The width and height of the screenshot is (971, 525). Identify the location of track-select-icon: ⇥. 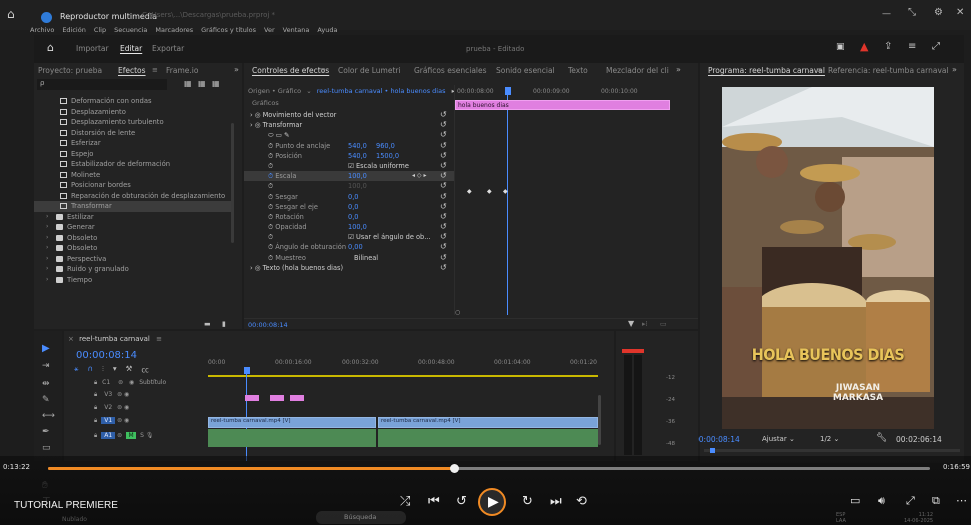
(46, 366).